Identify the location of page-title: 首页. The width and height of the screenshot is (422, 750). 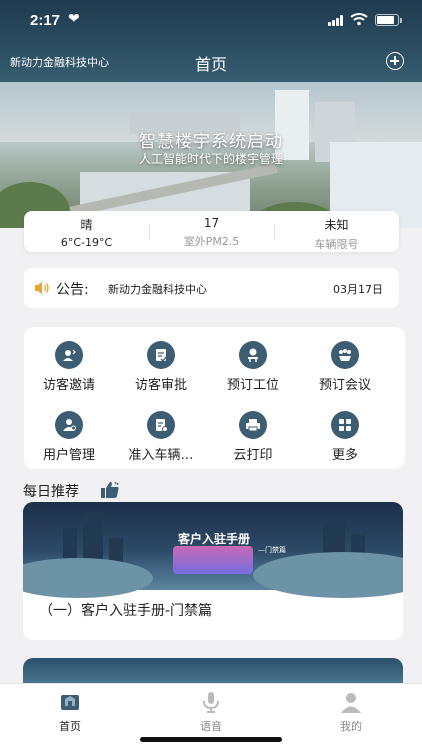
(210, 64).